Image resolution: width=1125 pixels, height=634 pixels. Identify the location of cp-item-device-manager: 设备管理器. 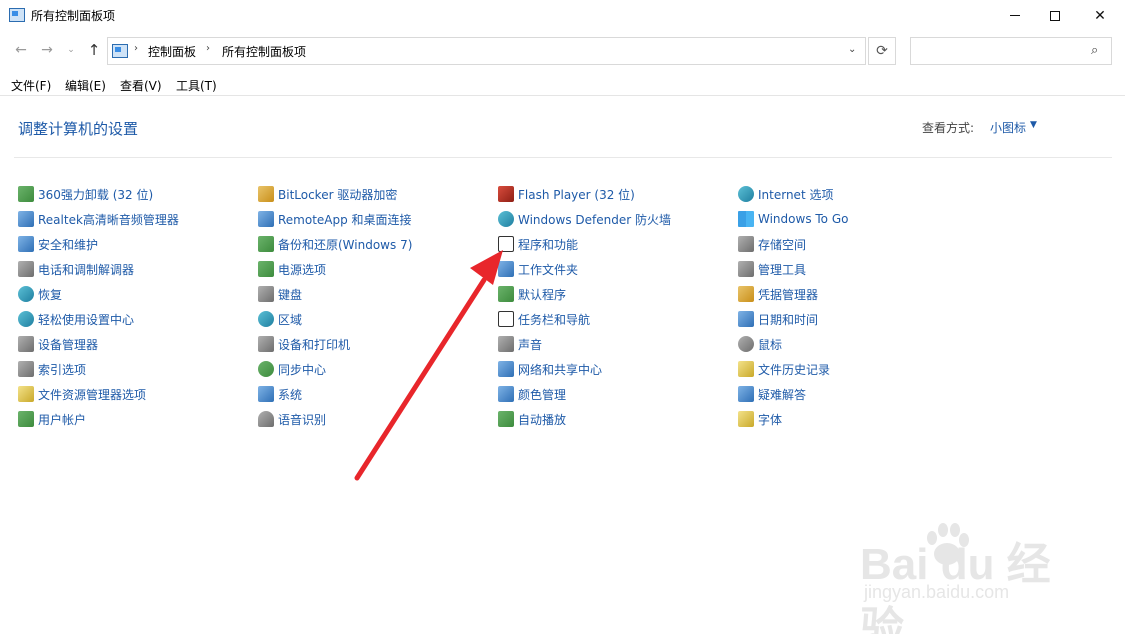
(58, 344).